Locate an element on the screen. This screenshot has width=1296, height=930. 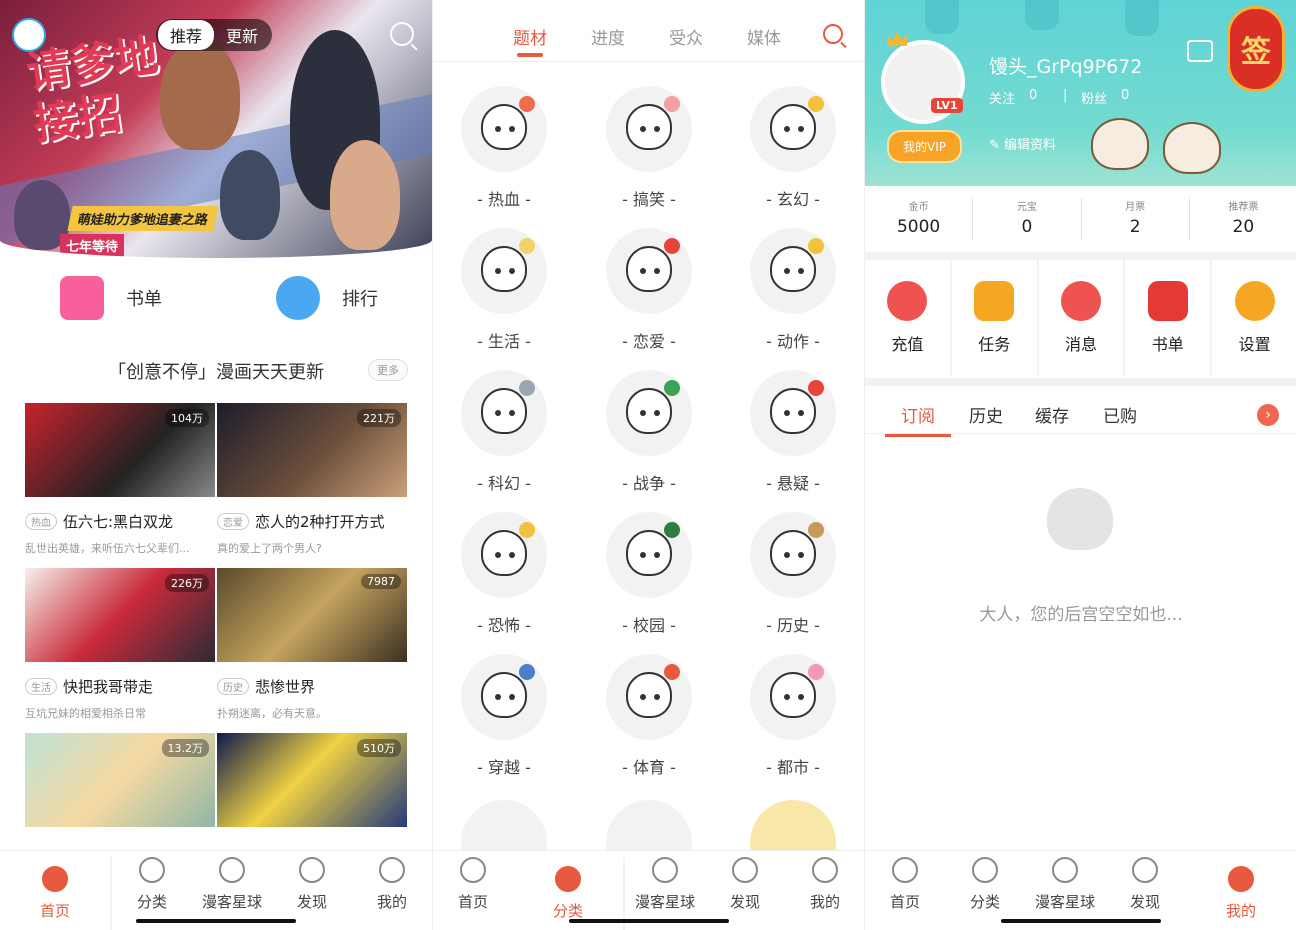
divider is located at coordinates (1080, 256).